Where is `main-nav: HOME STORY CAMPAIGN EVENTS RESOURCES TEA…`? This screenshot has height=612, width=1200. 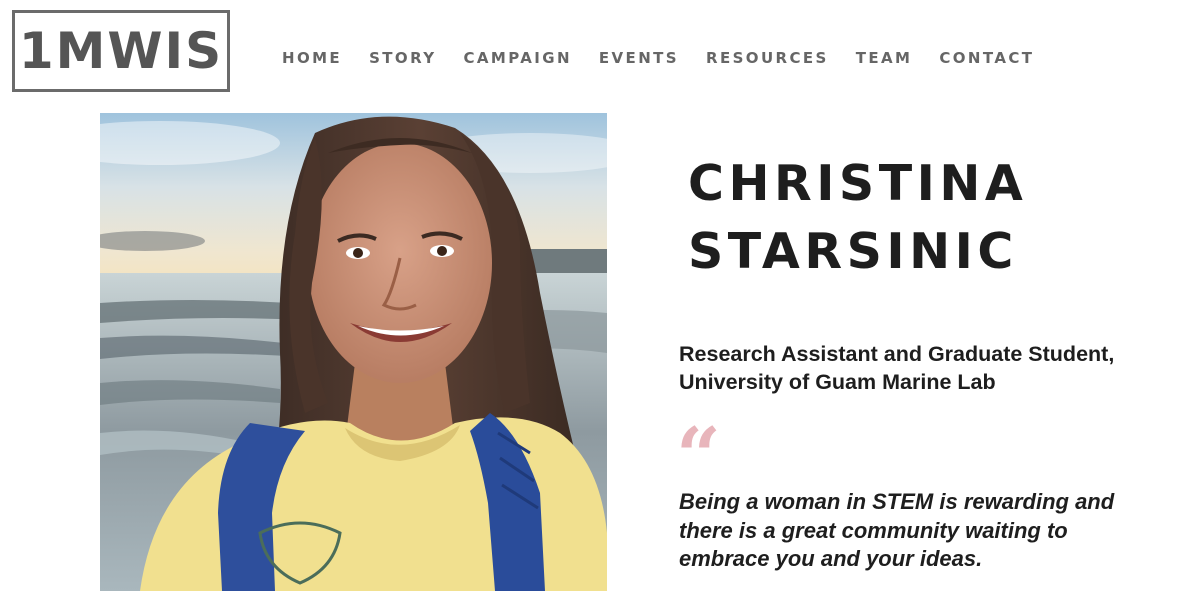
main-nav: HOME STORY CAMPAIGN EVENTS RESOURCES TEA… is located at coordinates (671, 58).